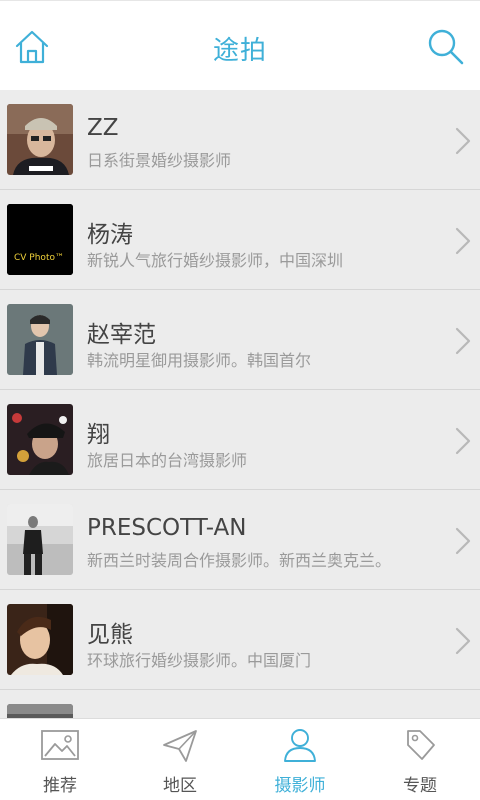  Describe the element at coordinates (300, 786) in the screenshot. I see `tab-label: 摄影师` at that location.